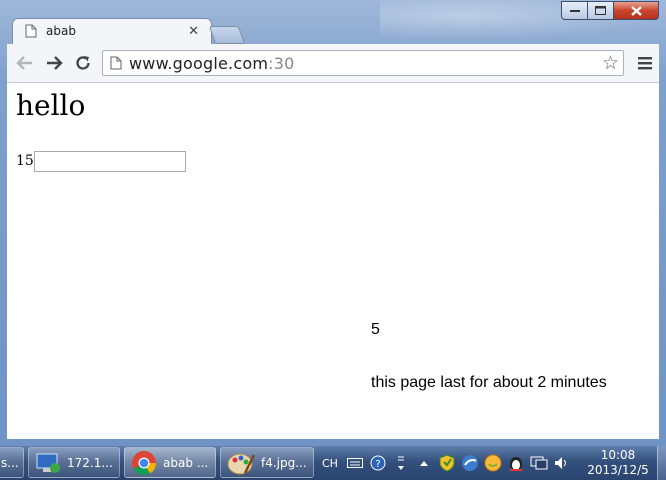 This screenshot has height=480, width=666. What do you see at coordinates (48, 463) in the screenshot?
I see `network-icon` at bounding box center [48, 463].